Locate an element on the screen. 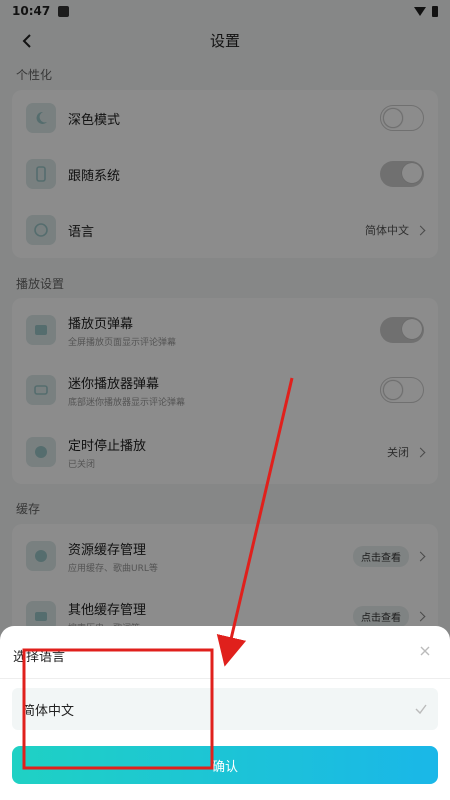  confirm-button: 确认 is located at coordinates (225, 765).